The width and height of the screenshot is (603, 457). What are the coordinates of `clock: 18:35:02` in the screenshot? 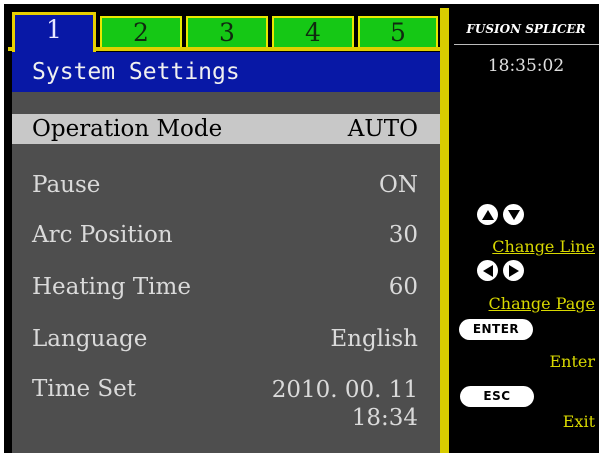 It's located at (526, 66).